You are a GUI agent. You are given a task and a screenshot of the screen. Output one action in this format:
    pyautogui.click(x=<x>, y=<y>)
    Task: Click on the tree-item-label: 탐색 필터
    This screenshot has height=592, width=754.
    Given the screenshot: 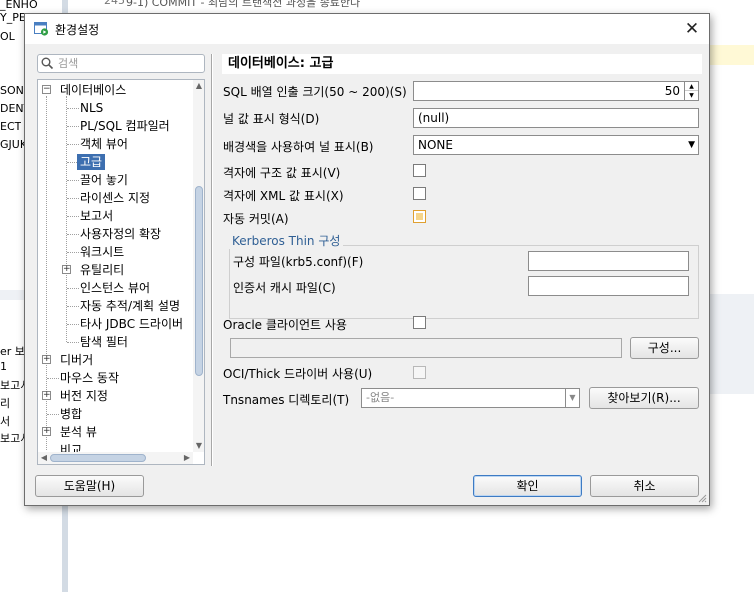 What is the action you would take?
    pyautogui.click(x=104, y=342)
    